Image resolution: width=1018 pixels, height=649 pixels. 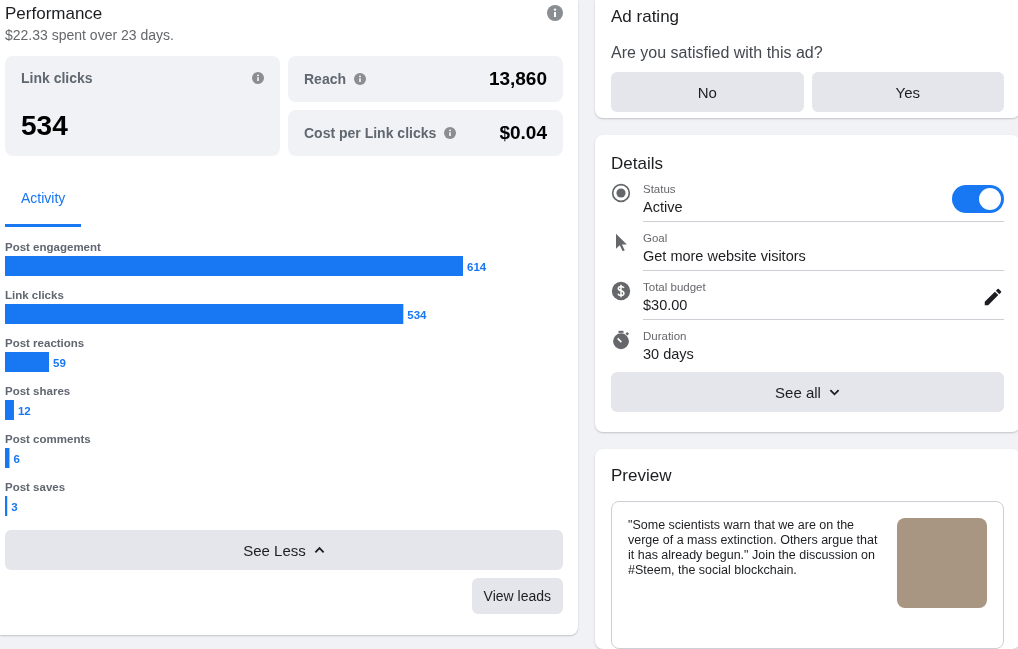 What do you see at coordinates (45, 343) in the screenshot?
I see `bar-label: Post reactions` at bounding box center [45, 343].